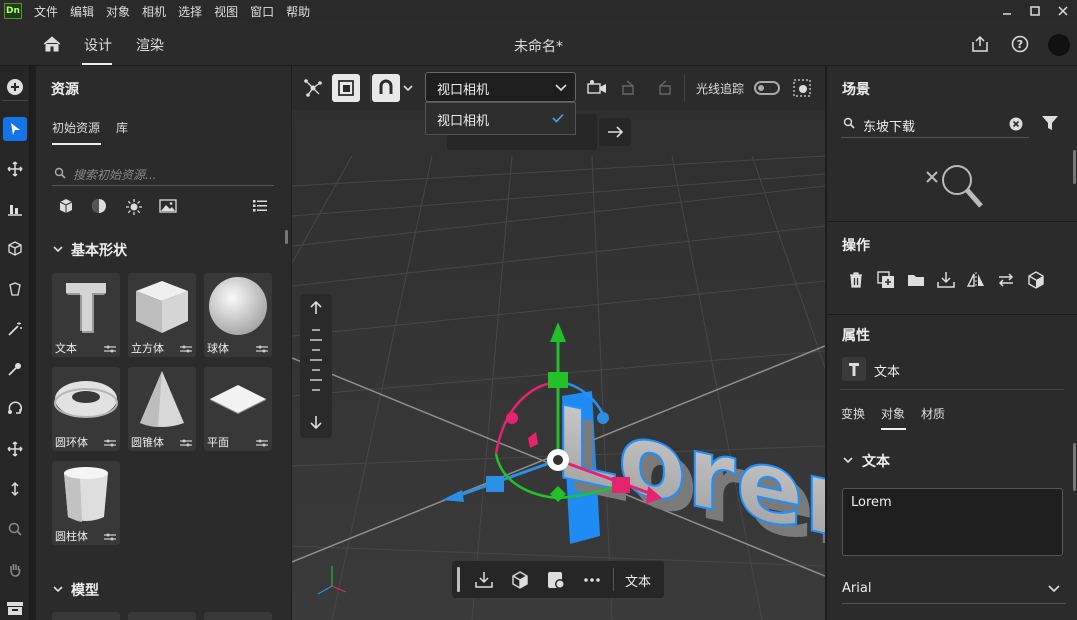 The height and width of the screenshot is (620, 1077). Describe the element at coordinates (86, 503) in the screenshot. I see `asset-tile-cylinder: 圆柱体` at that location.